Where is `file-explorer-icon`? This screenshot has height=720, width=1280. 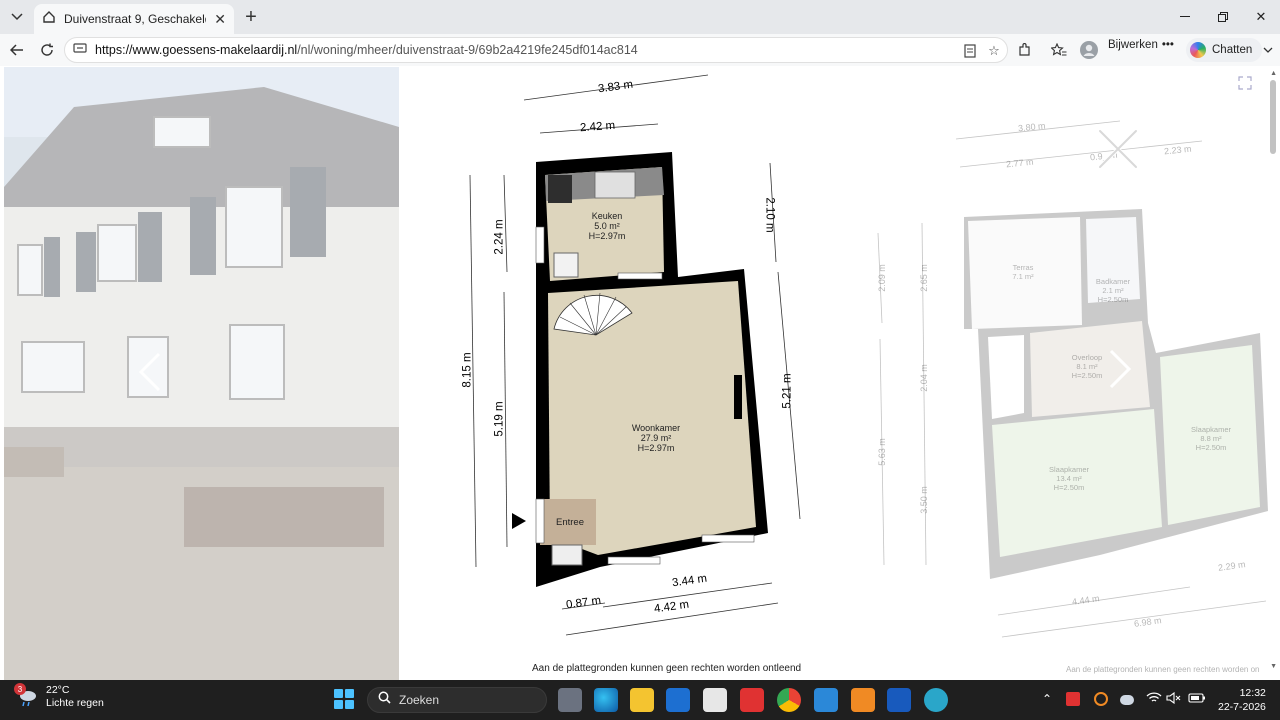
file-explorer-icon is located at coordinates (642, 700).